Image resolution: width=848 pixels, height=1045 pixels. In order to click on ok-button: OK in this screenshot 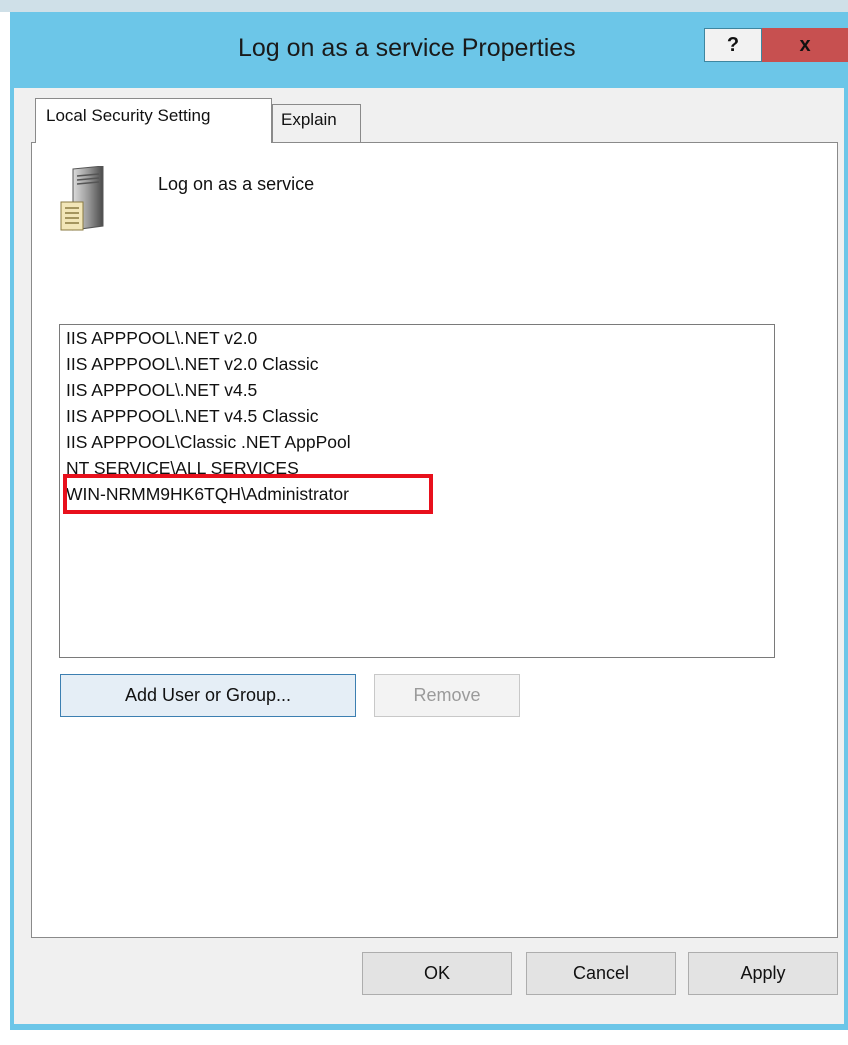, I will do `click(437, 973)`.